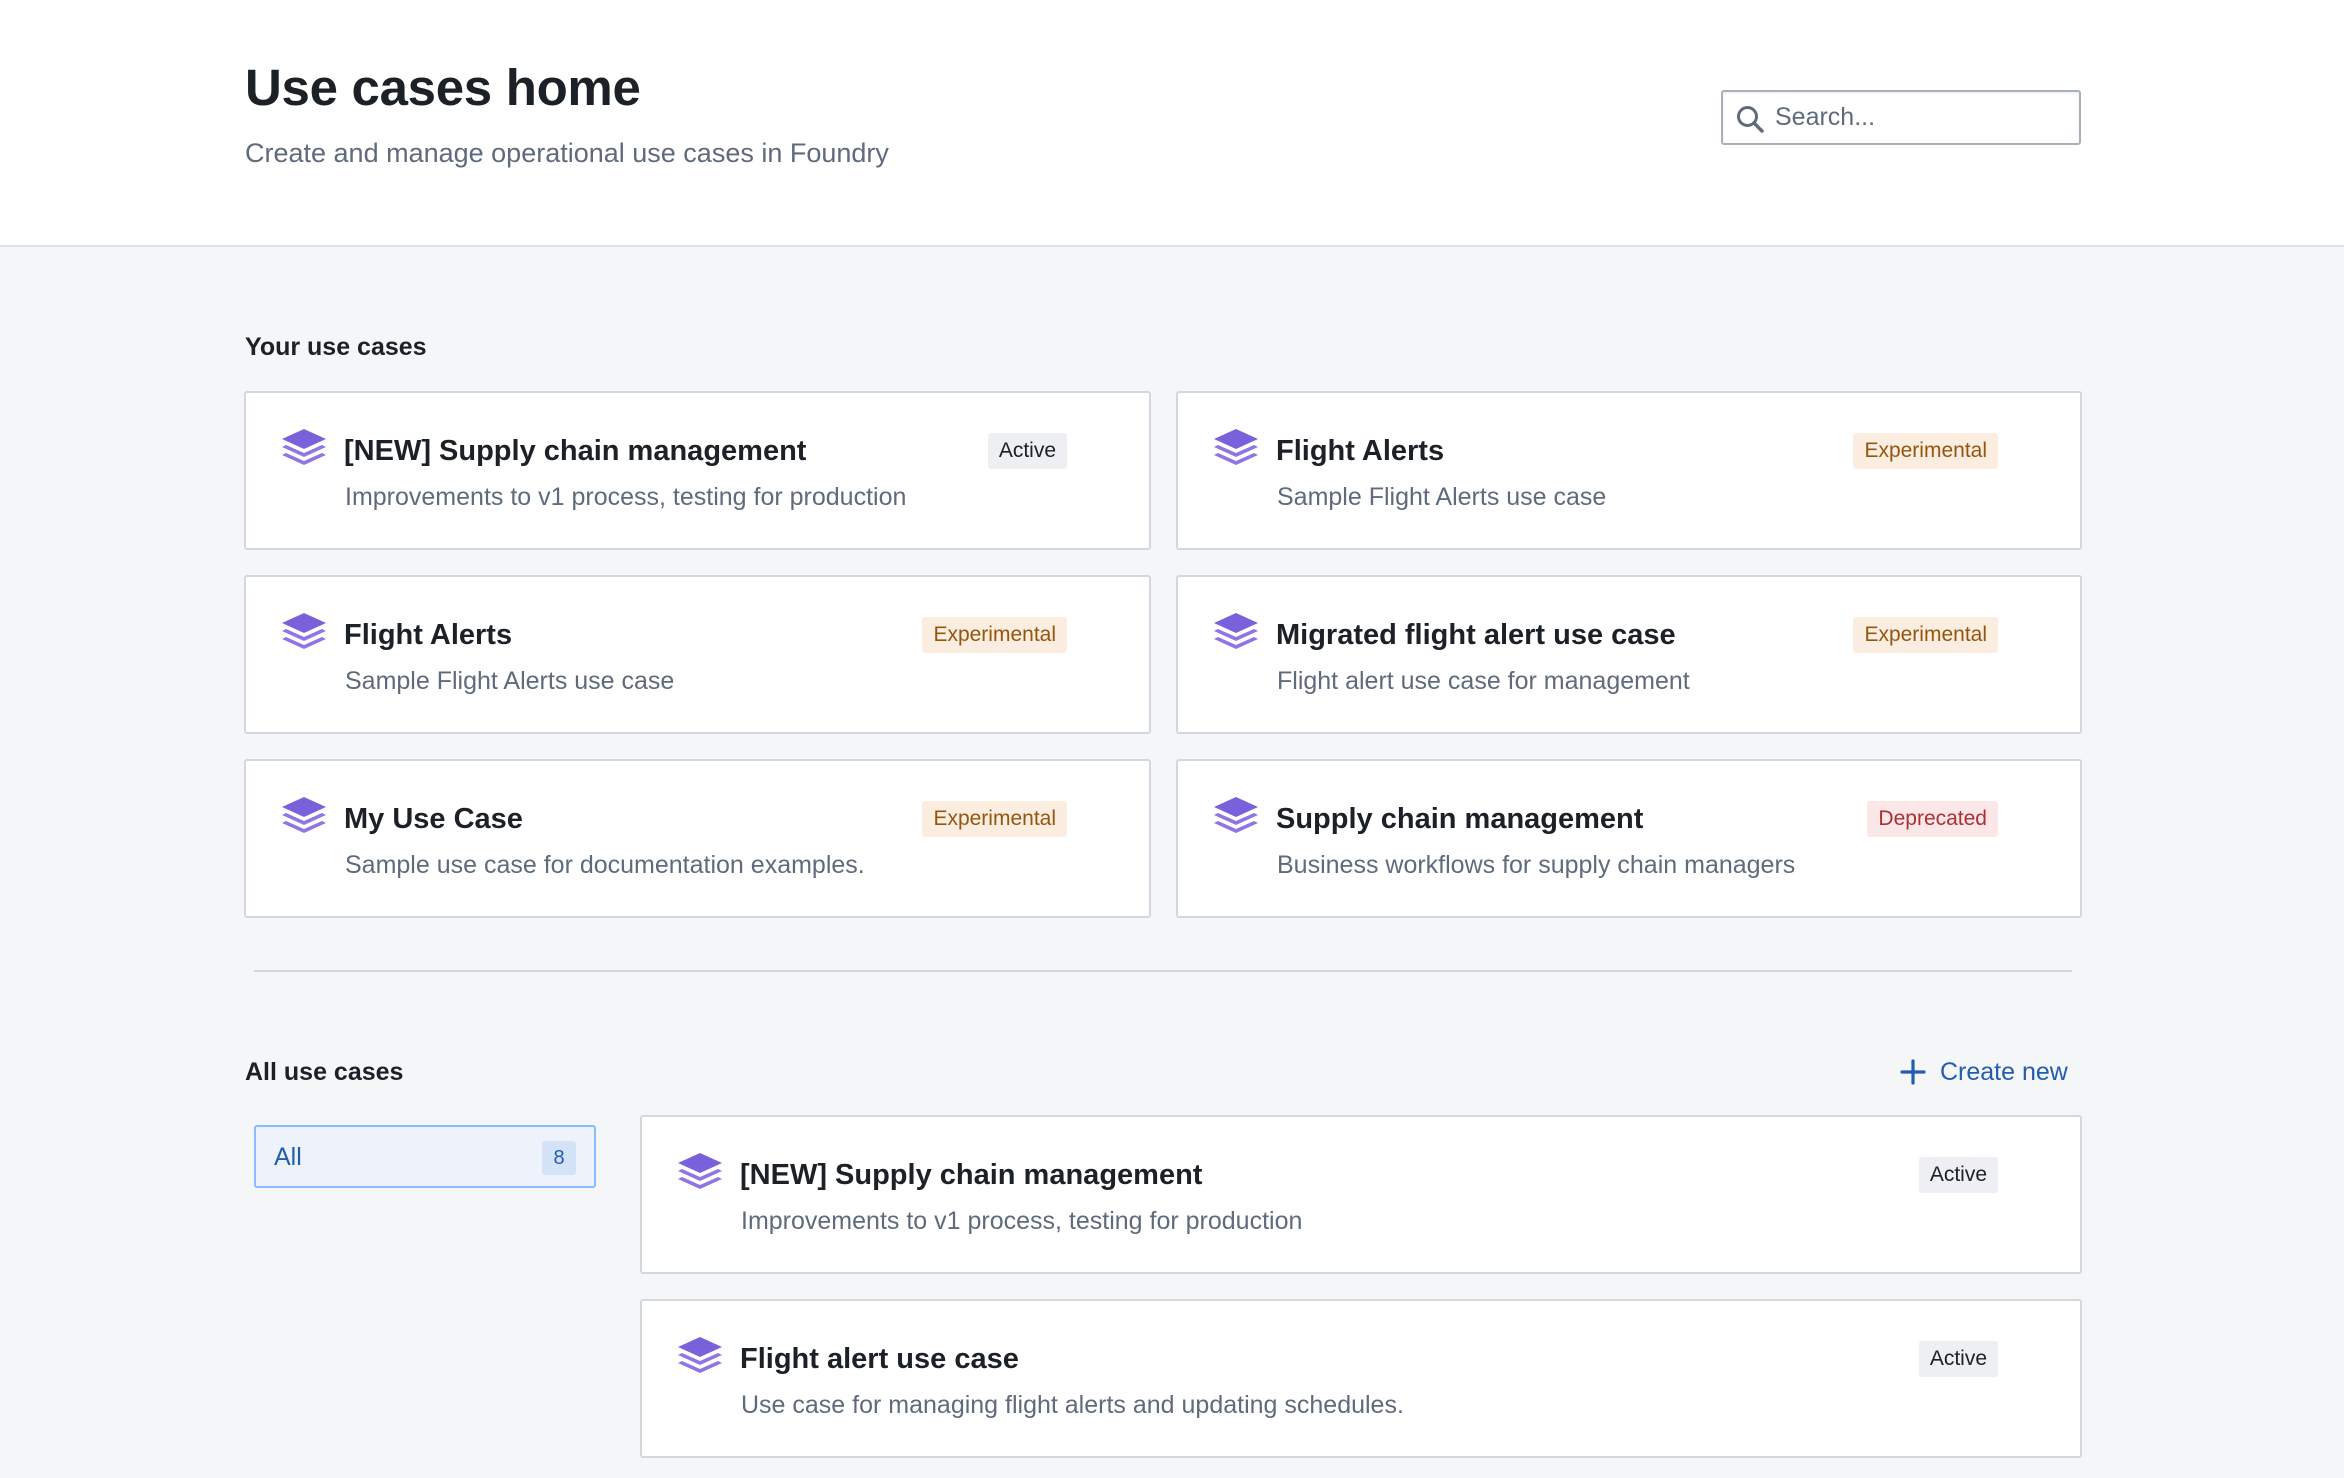 The width and height of the screenshot is (2344, 1478). What do you see at coordinates (288, 1157) in the screenshot?
I see `filter-label: All` at bounding box center [288, 1157].